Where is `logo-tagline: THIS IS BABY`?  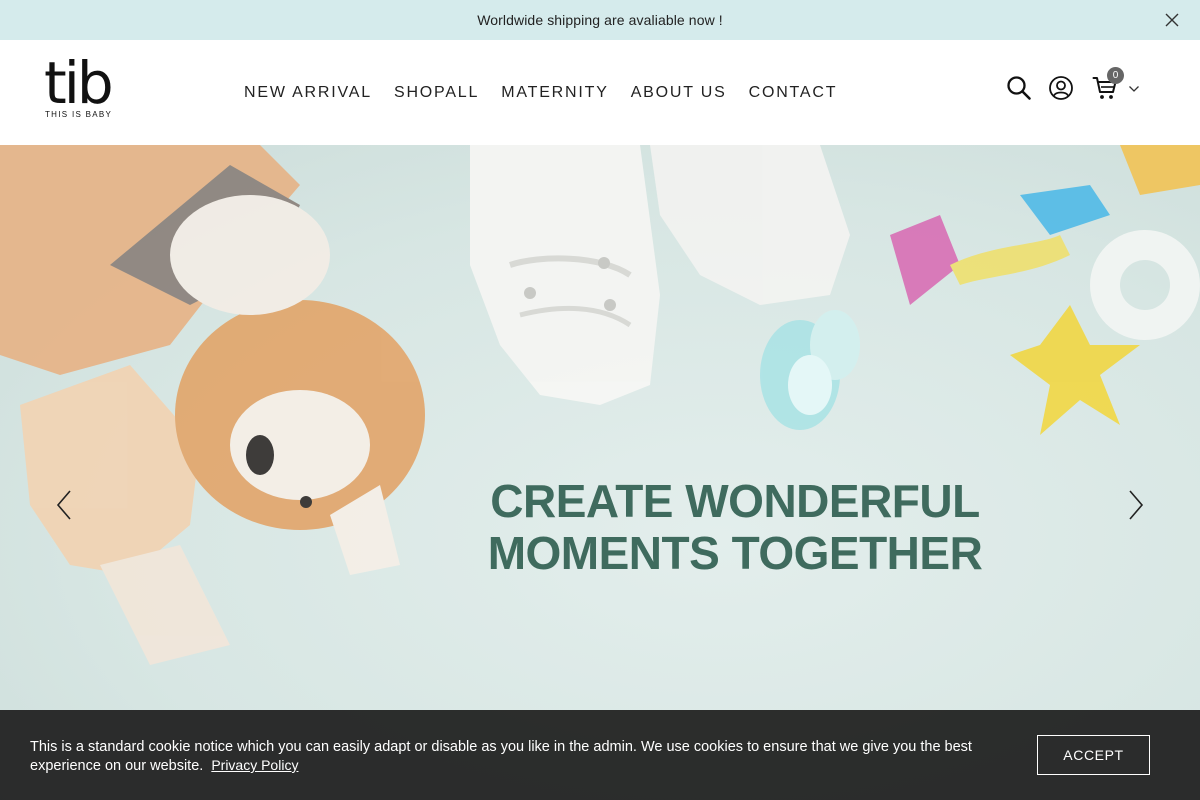
logo-tagline: THIS IS BABY is located at coordinates (79, 114).